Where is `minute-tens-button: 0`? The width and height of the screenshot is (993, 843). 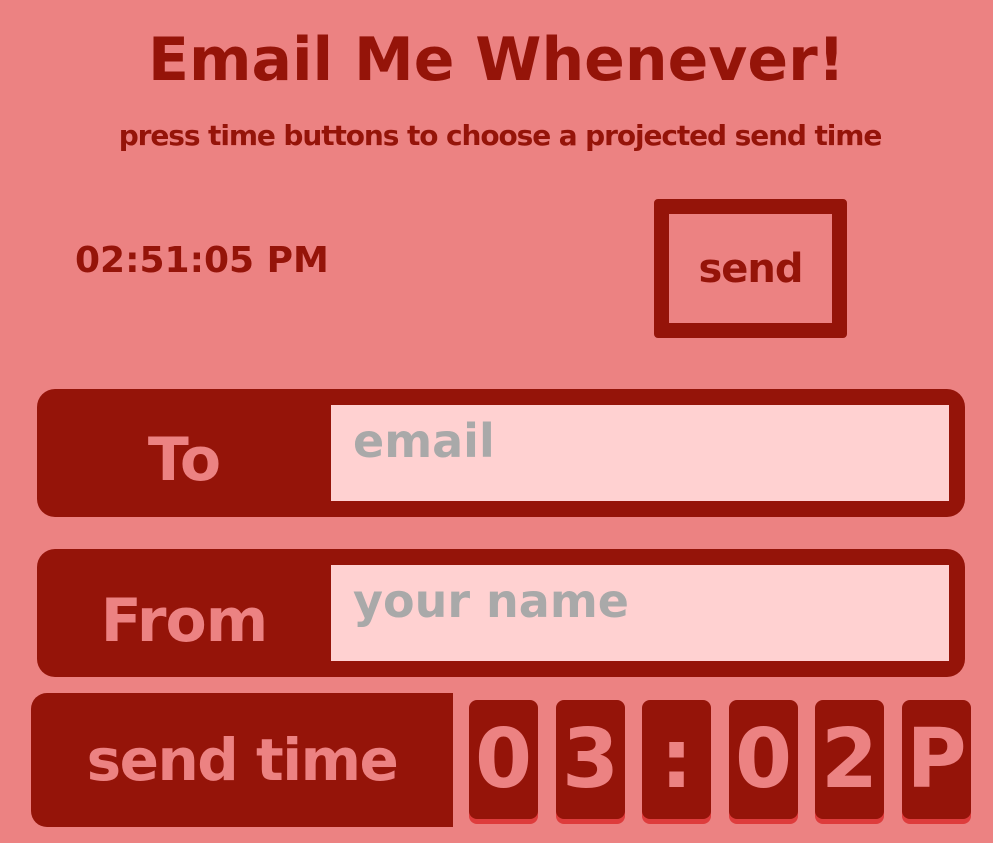
minute-tens-button: 0 is located at coordinates (763, 759).